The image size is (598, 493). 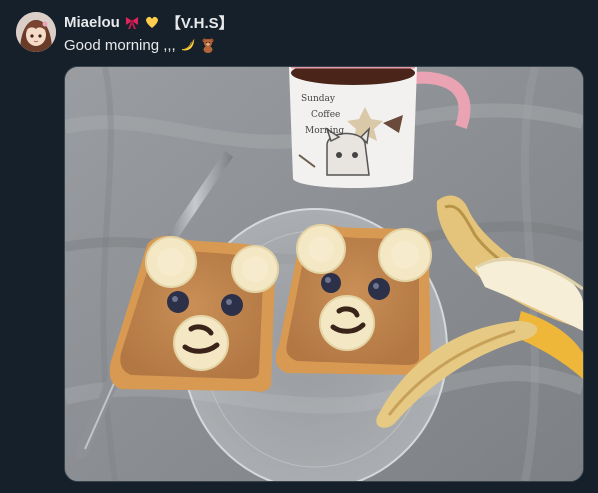 What do you see at coordinates (208, 45) in the screenshot?
I see `teddy-bear-emoji` at bounding box center [208, 45].